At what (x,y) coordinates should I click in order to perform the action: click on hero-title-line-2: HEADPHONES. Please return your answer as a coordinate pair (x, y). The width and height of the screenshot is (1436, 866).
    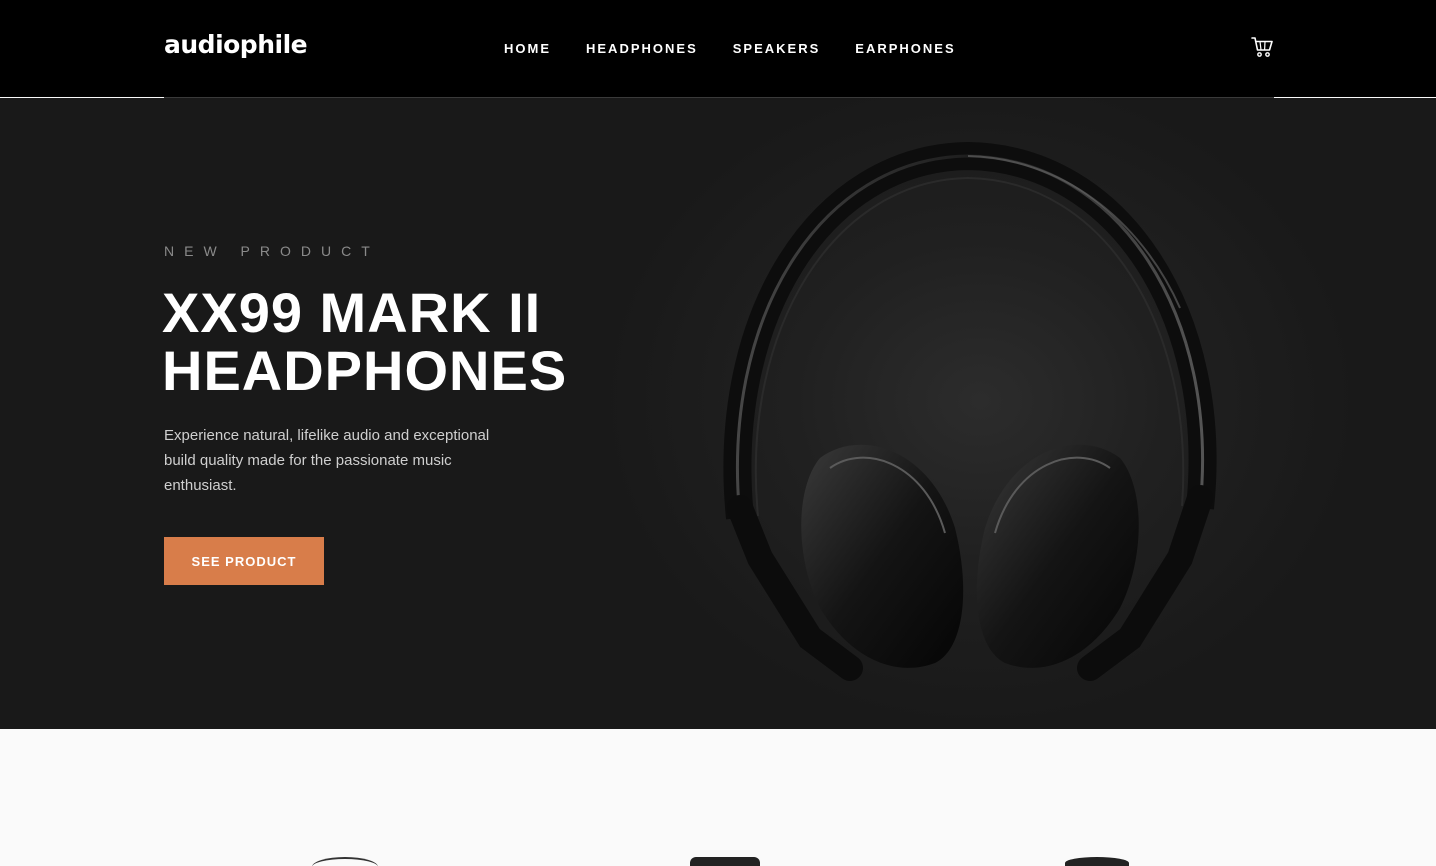
    Looking at the image, I should click on (365, 370).